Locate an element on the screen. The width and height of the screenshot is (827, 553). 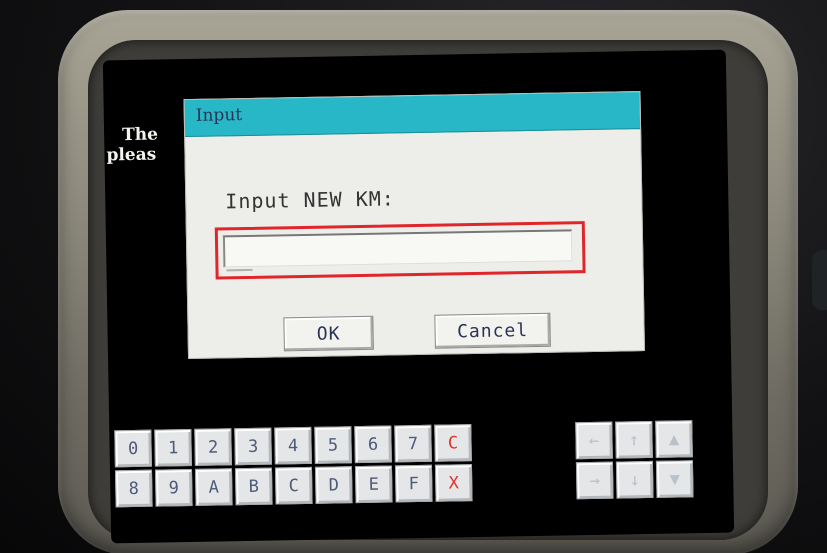
key-d: D is located at coordinates (333, 485).